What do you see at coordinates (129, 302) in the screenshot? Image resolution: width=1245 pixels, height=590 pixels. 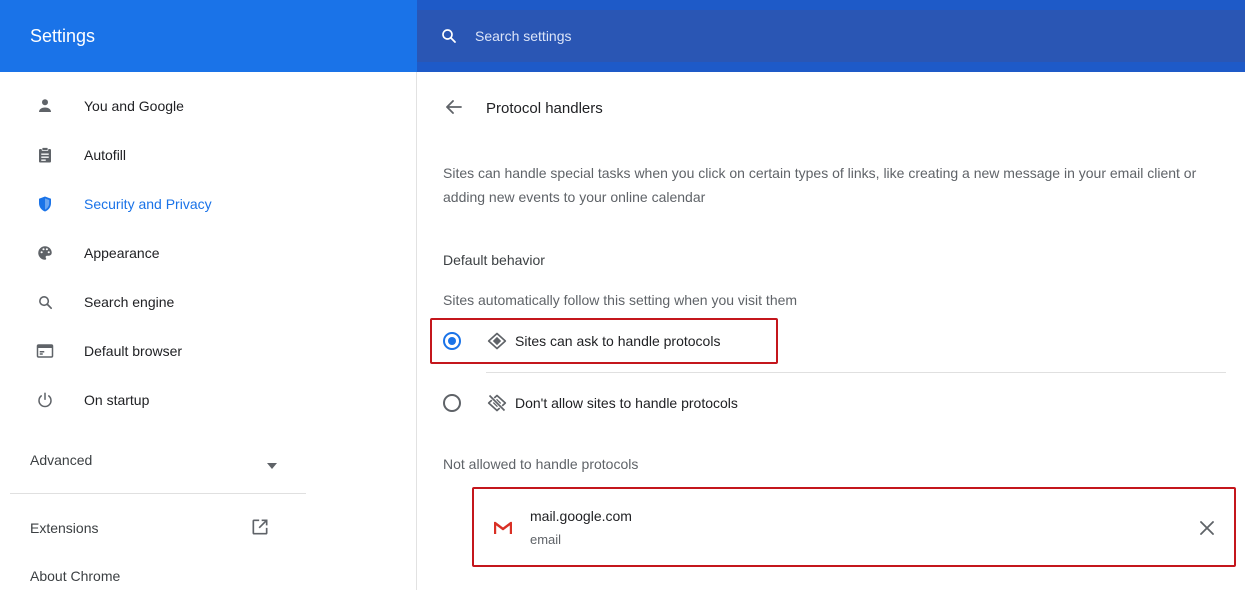 I see `sidebar-item-label: Search engine` at bounding box center [129, 302].